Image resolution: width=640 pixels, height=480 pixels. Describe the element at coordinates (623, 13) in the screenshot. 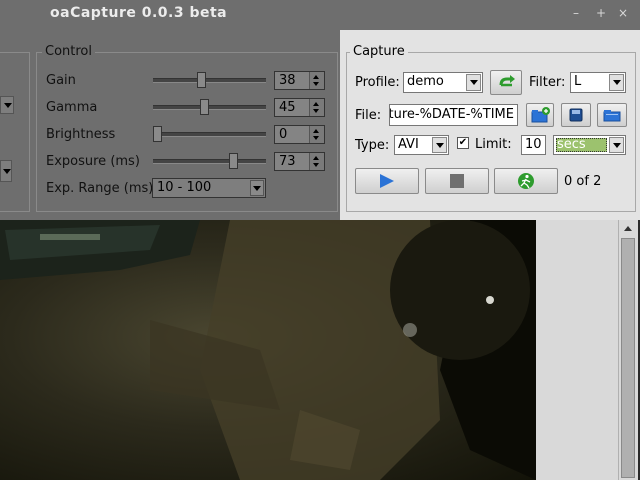

I see `close-button: ×` at that location.